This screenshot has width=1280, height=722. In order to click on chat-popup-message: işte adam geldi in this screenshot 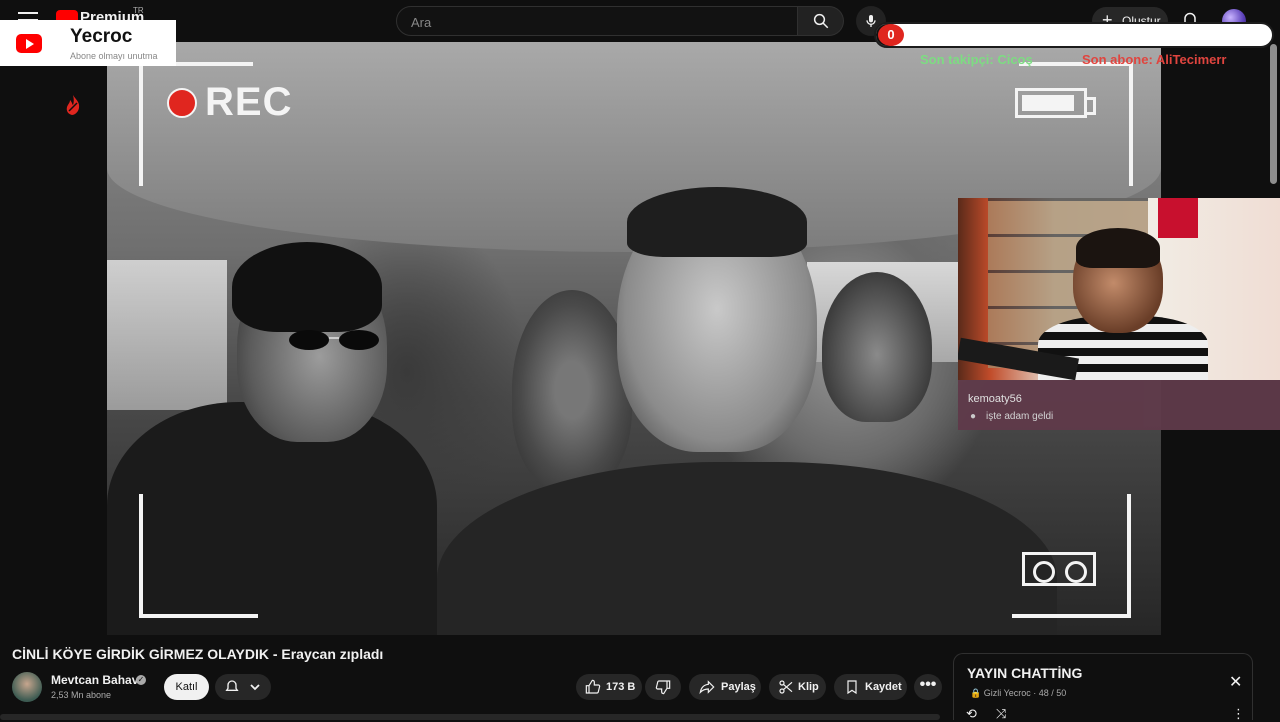, I will do `click(1020, 416)`.